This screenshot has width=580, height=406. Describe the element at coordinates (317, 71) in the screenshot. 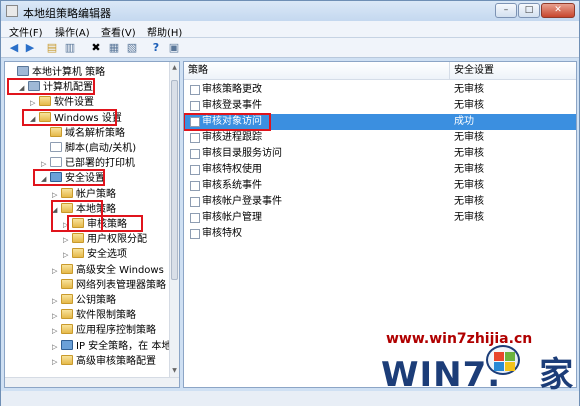

I see `column-header-policy: 策略` at that location.